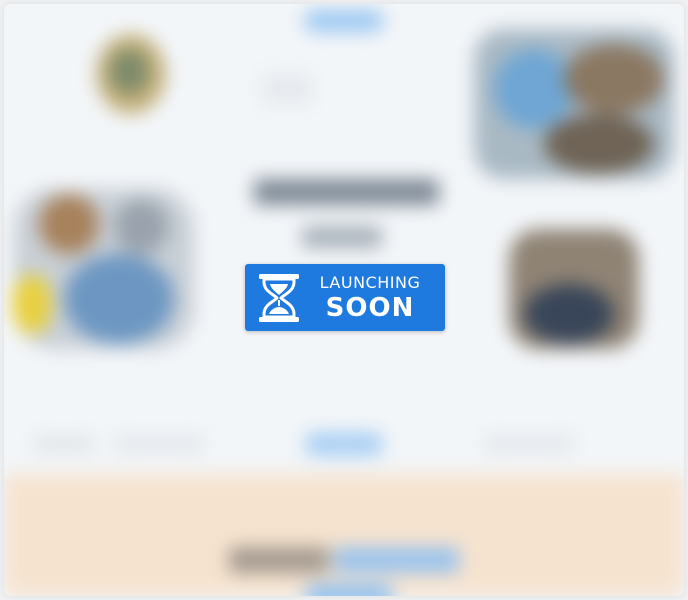 The height and width of the screenshot is (600, 688). What do you see at coordinates (64, 444) in the screenshot?
I see `blurred-tab-row` at bounding box center [64, 444].